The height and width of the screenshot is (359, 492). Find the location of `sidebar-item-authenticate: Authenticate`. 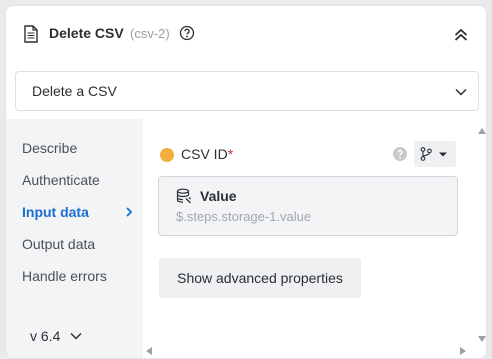

sidebar-item-authenticate: Authenticate is located at coordinates (78, 180).